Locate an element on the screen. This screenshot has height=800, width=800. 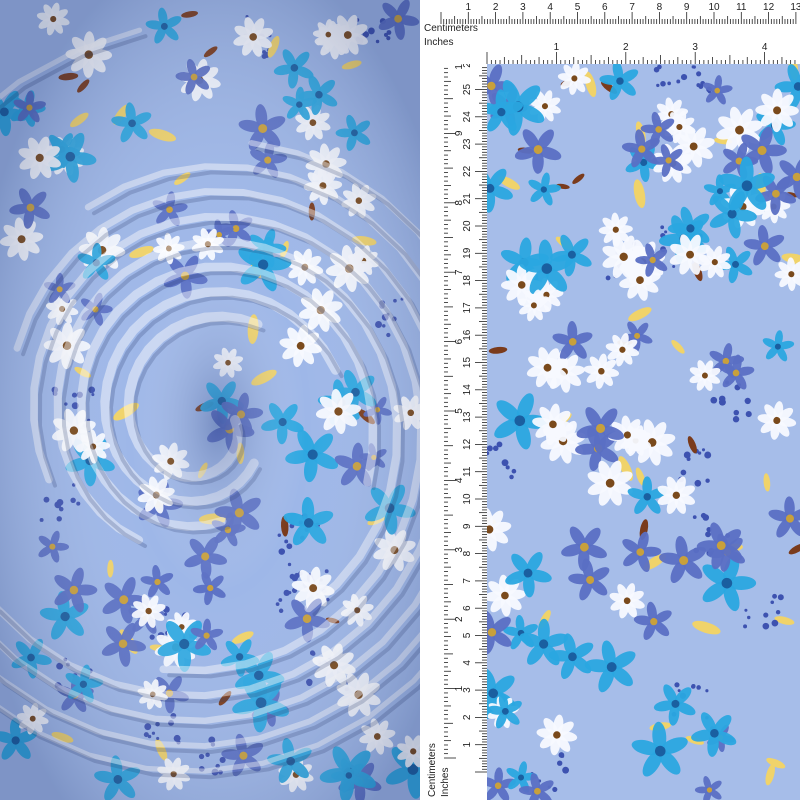
left-ruler-cm-number: 24 is located at coordinates (467, 117).